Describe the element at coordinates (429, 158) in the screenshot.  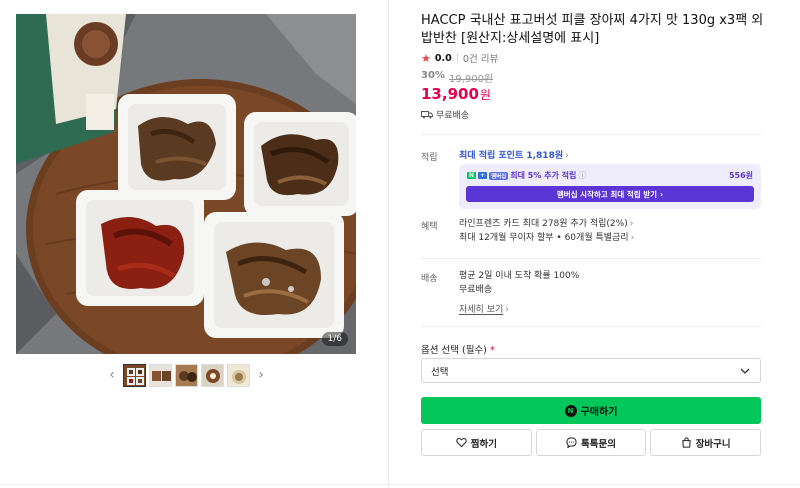
I see `points-label: 적립` at that location.